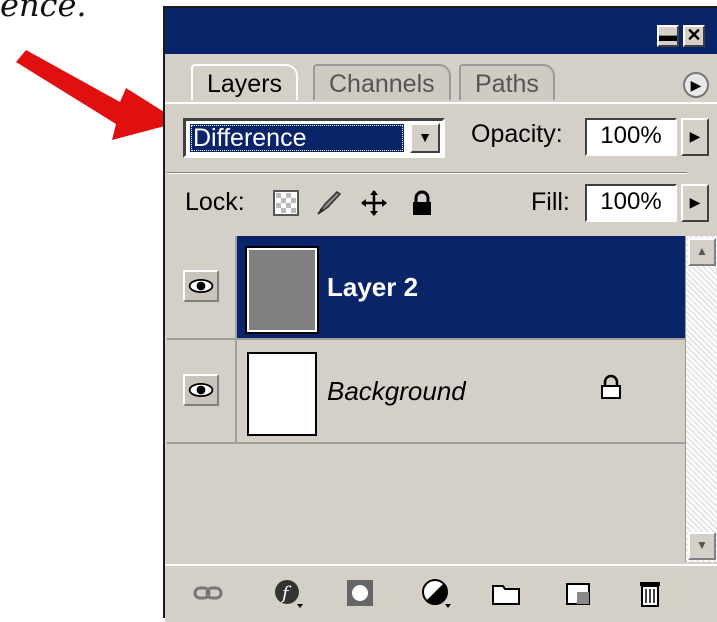 This screenshot has height=622, width=717. Describe the element at coordinates (631, 203) in the screenshot. I see `fill-input: 100%` at that location.